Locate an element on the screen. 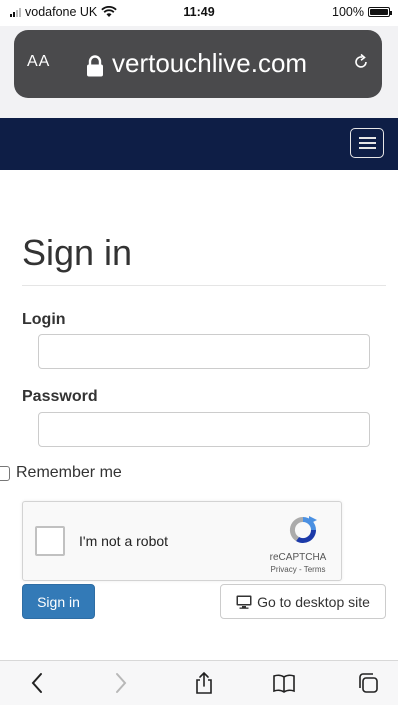 The image size is (398, 705). divider is located at coordinates (204, 285).